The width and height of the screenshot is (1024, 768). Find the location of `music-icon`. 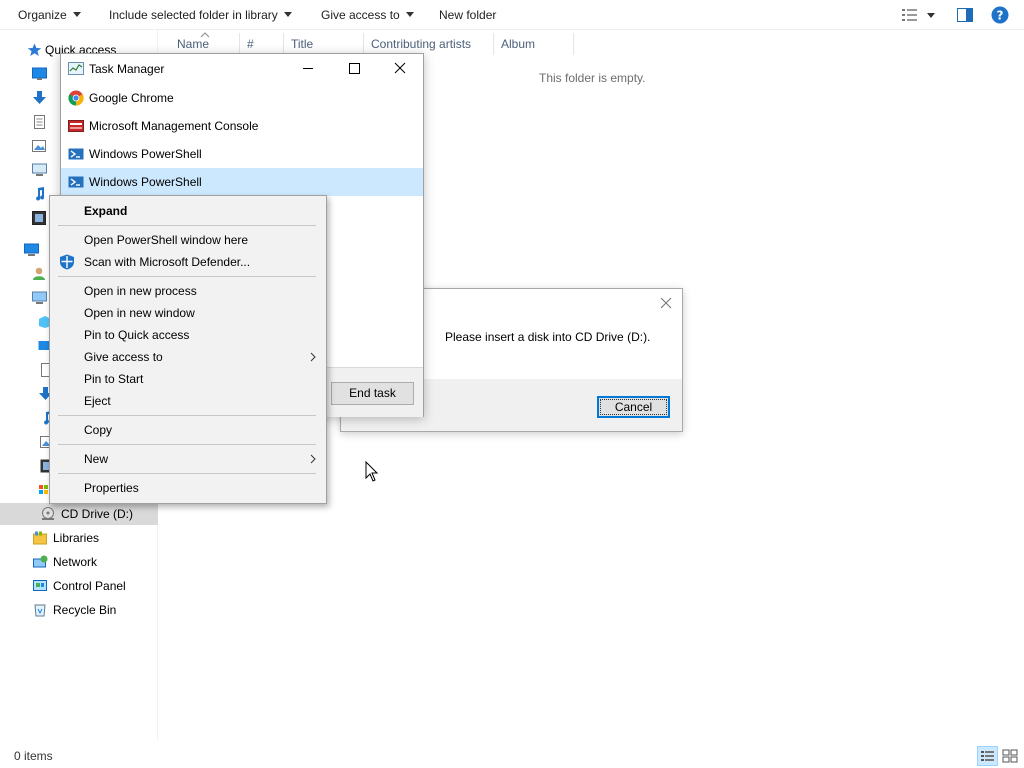

music-icon is located at coordinates (40, 194).